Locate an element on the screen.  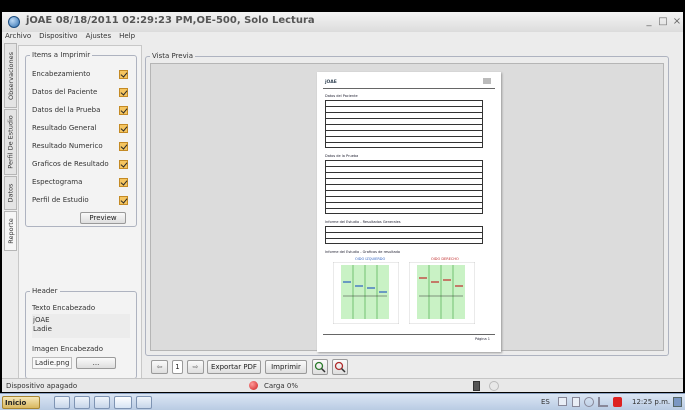
status-bar: Dispositivo apagado Carga 0% is located at coordinates (342, 385).